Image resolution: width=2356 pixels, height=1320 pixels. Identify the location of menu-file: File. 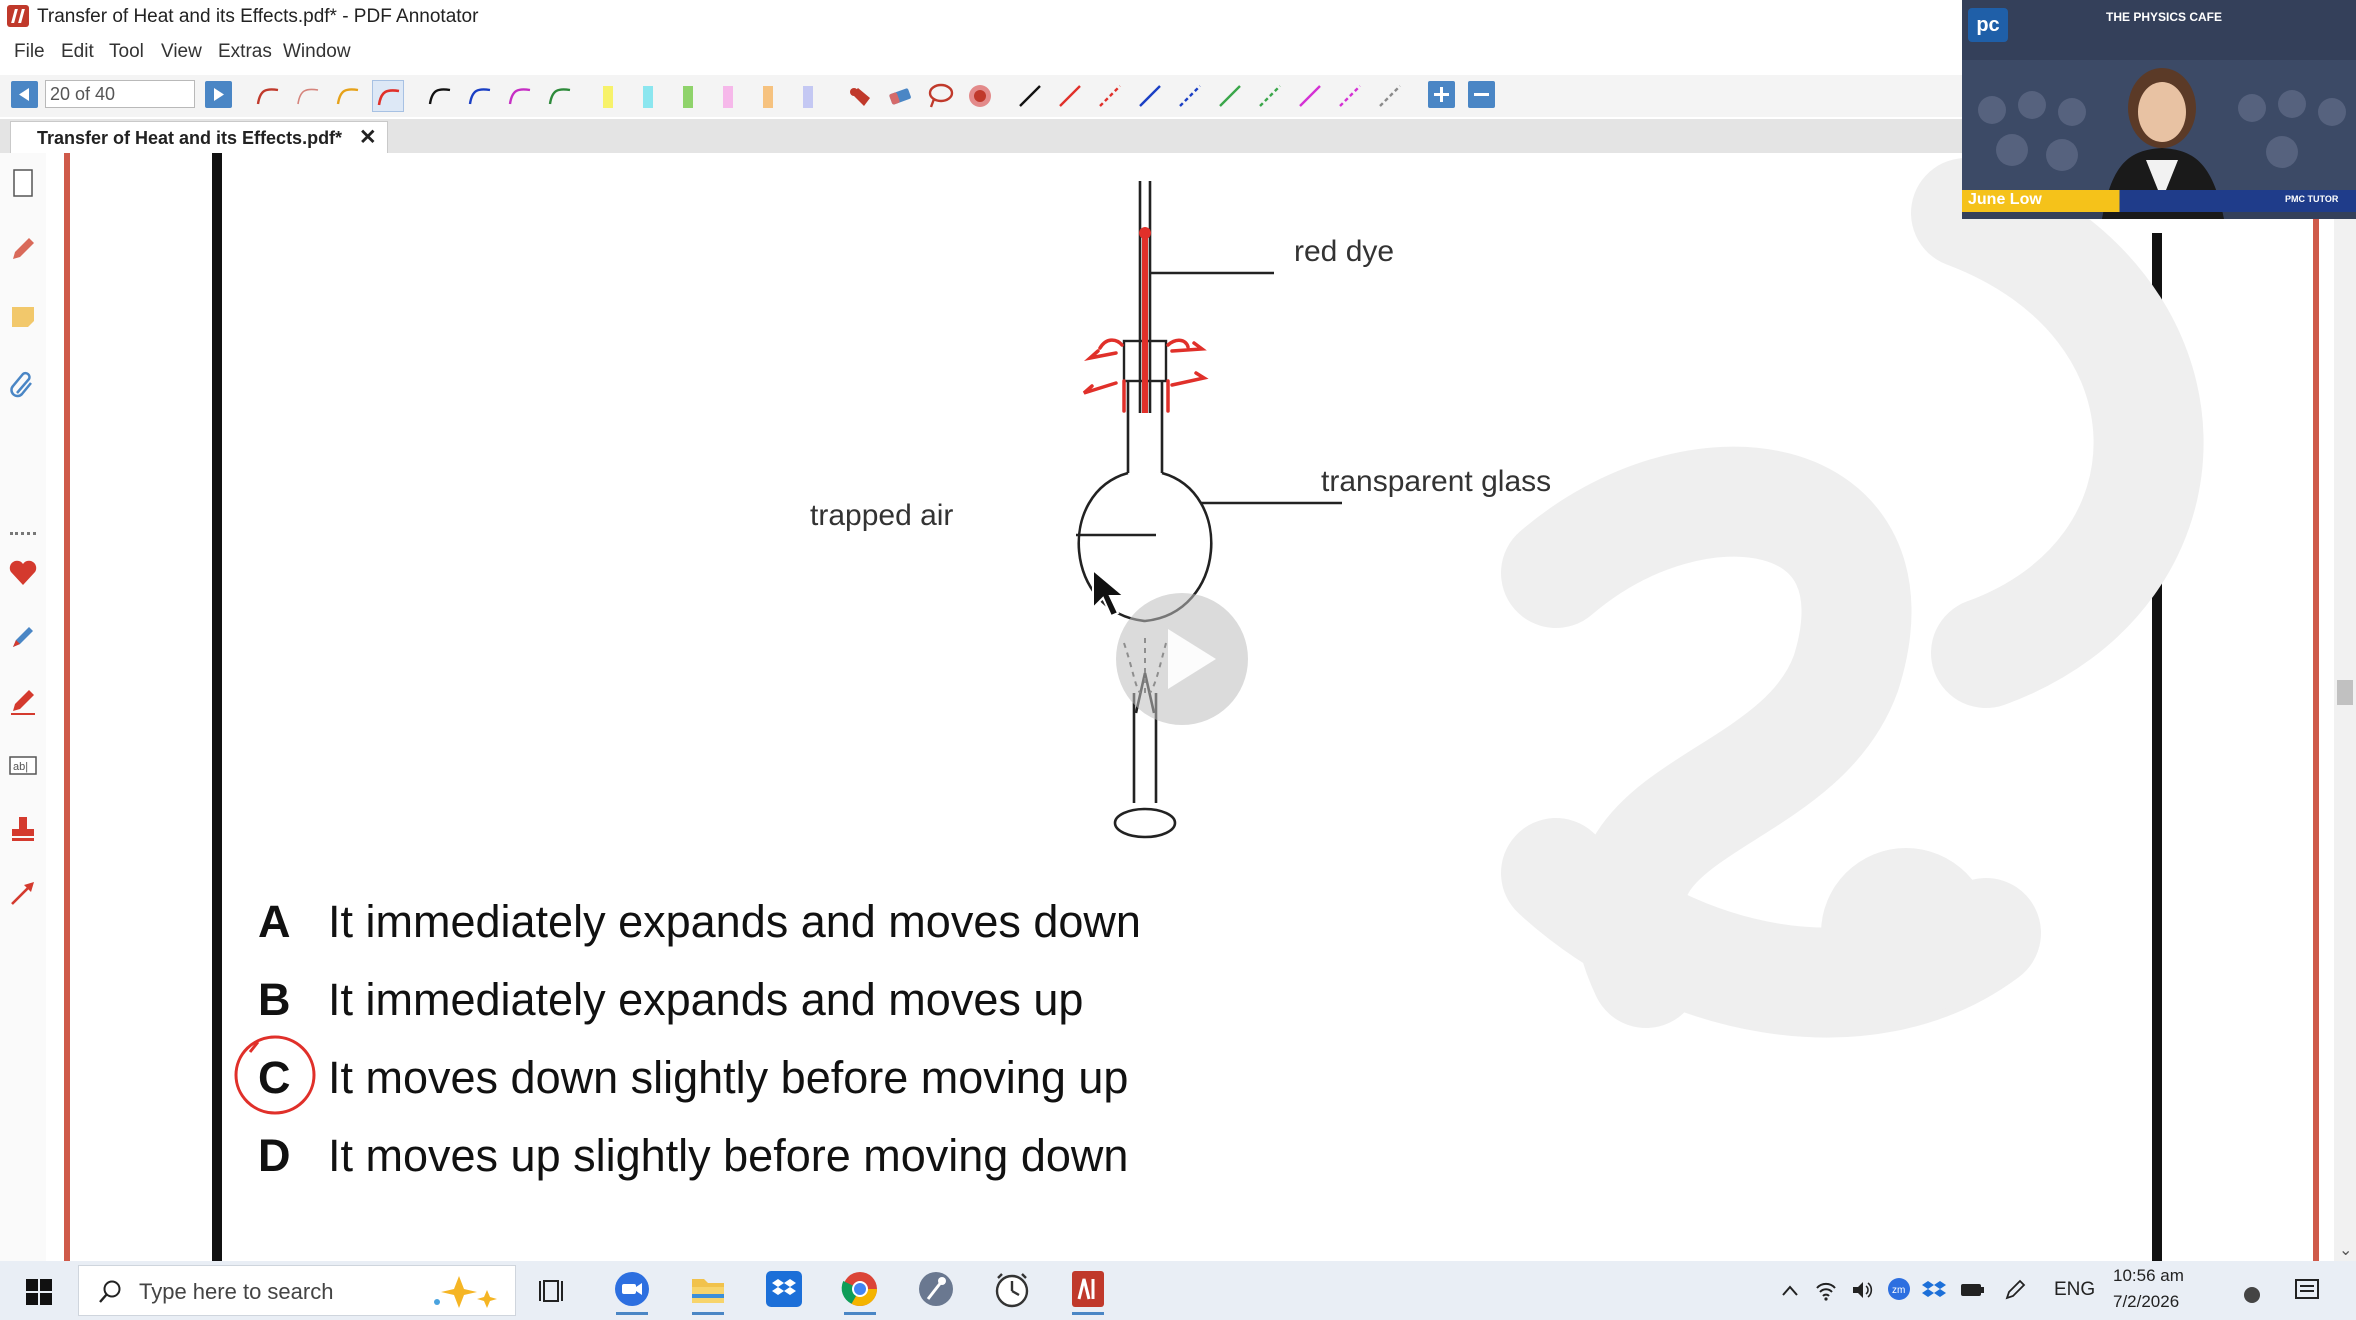
(29, 52).